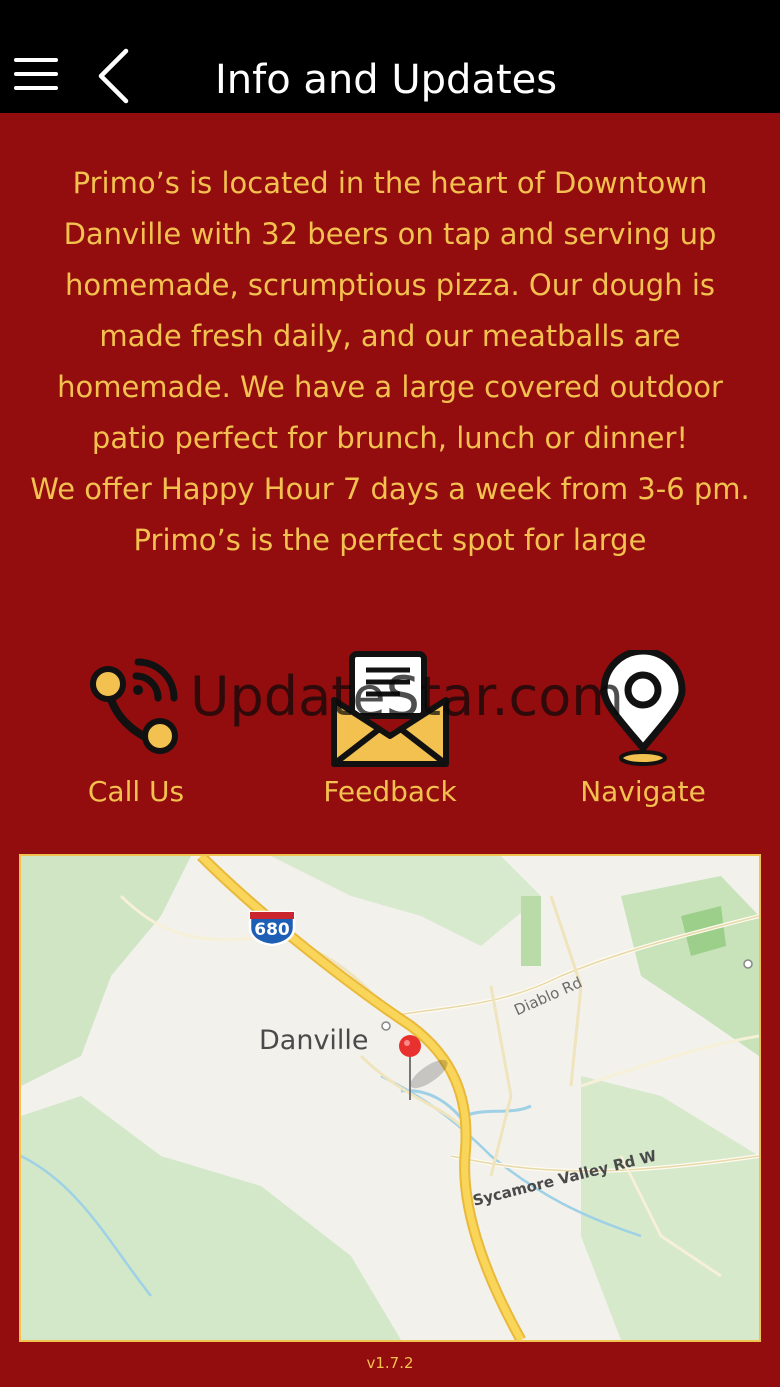 This screenshot has height=1387, width=780. I want to click on map-pin-marker-icon, so click(410, 1067).